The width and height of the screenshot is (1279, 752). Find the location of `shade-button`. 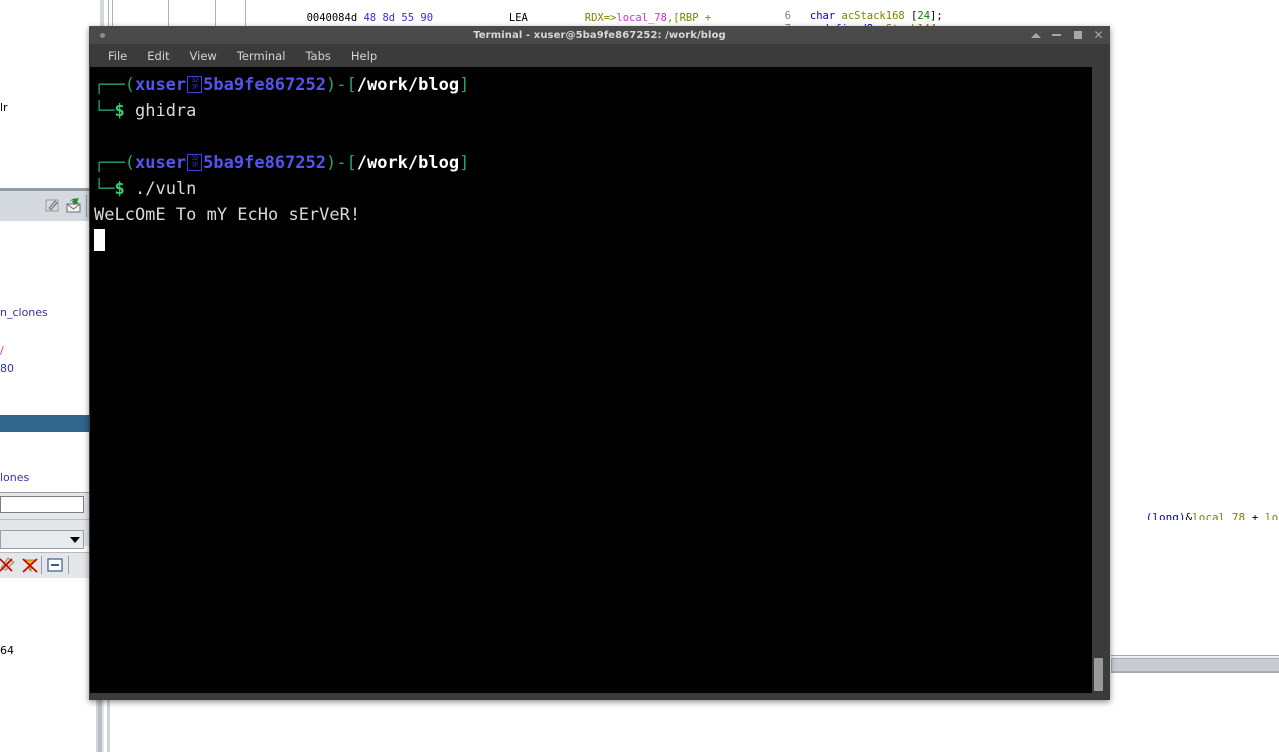

shade-button is located at coordinates (1035, 35).